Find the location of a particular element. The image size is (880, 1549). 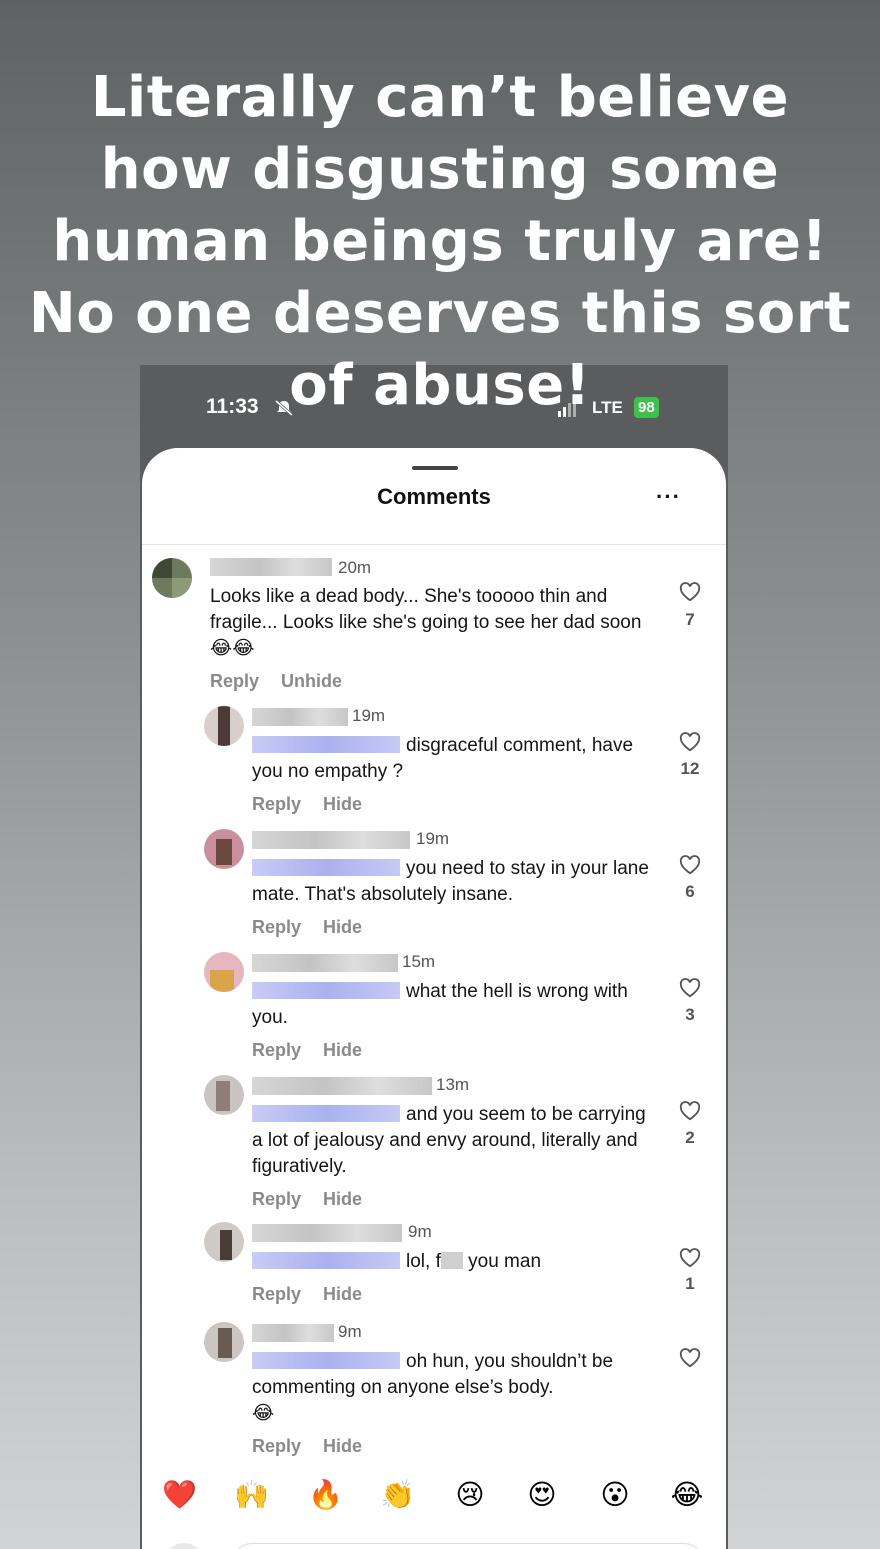

comment-body-cont: you man is located at coordinates (502, 1261).